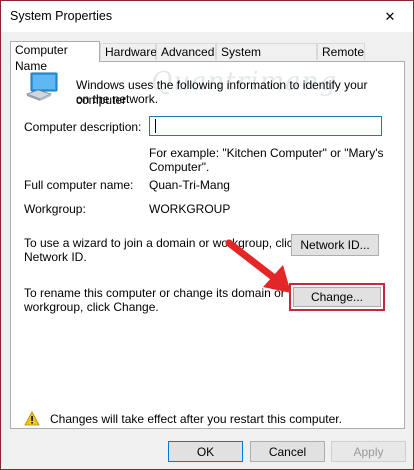 The image size is (414, 470). I want to click on rename-text-line2: workgroup, click Change., so click(91, 307).